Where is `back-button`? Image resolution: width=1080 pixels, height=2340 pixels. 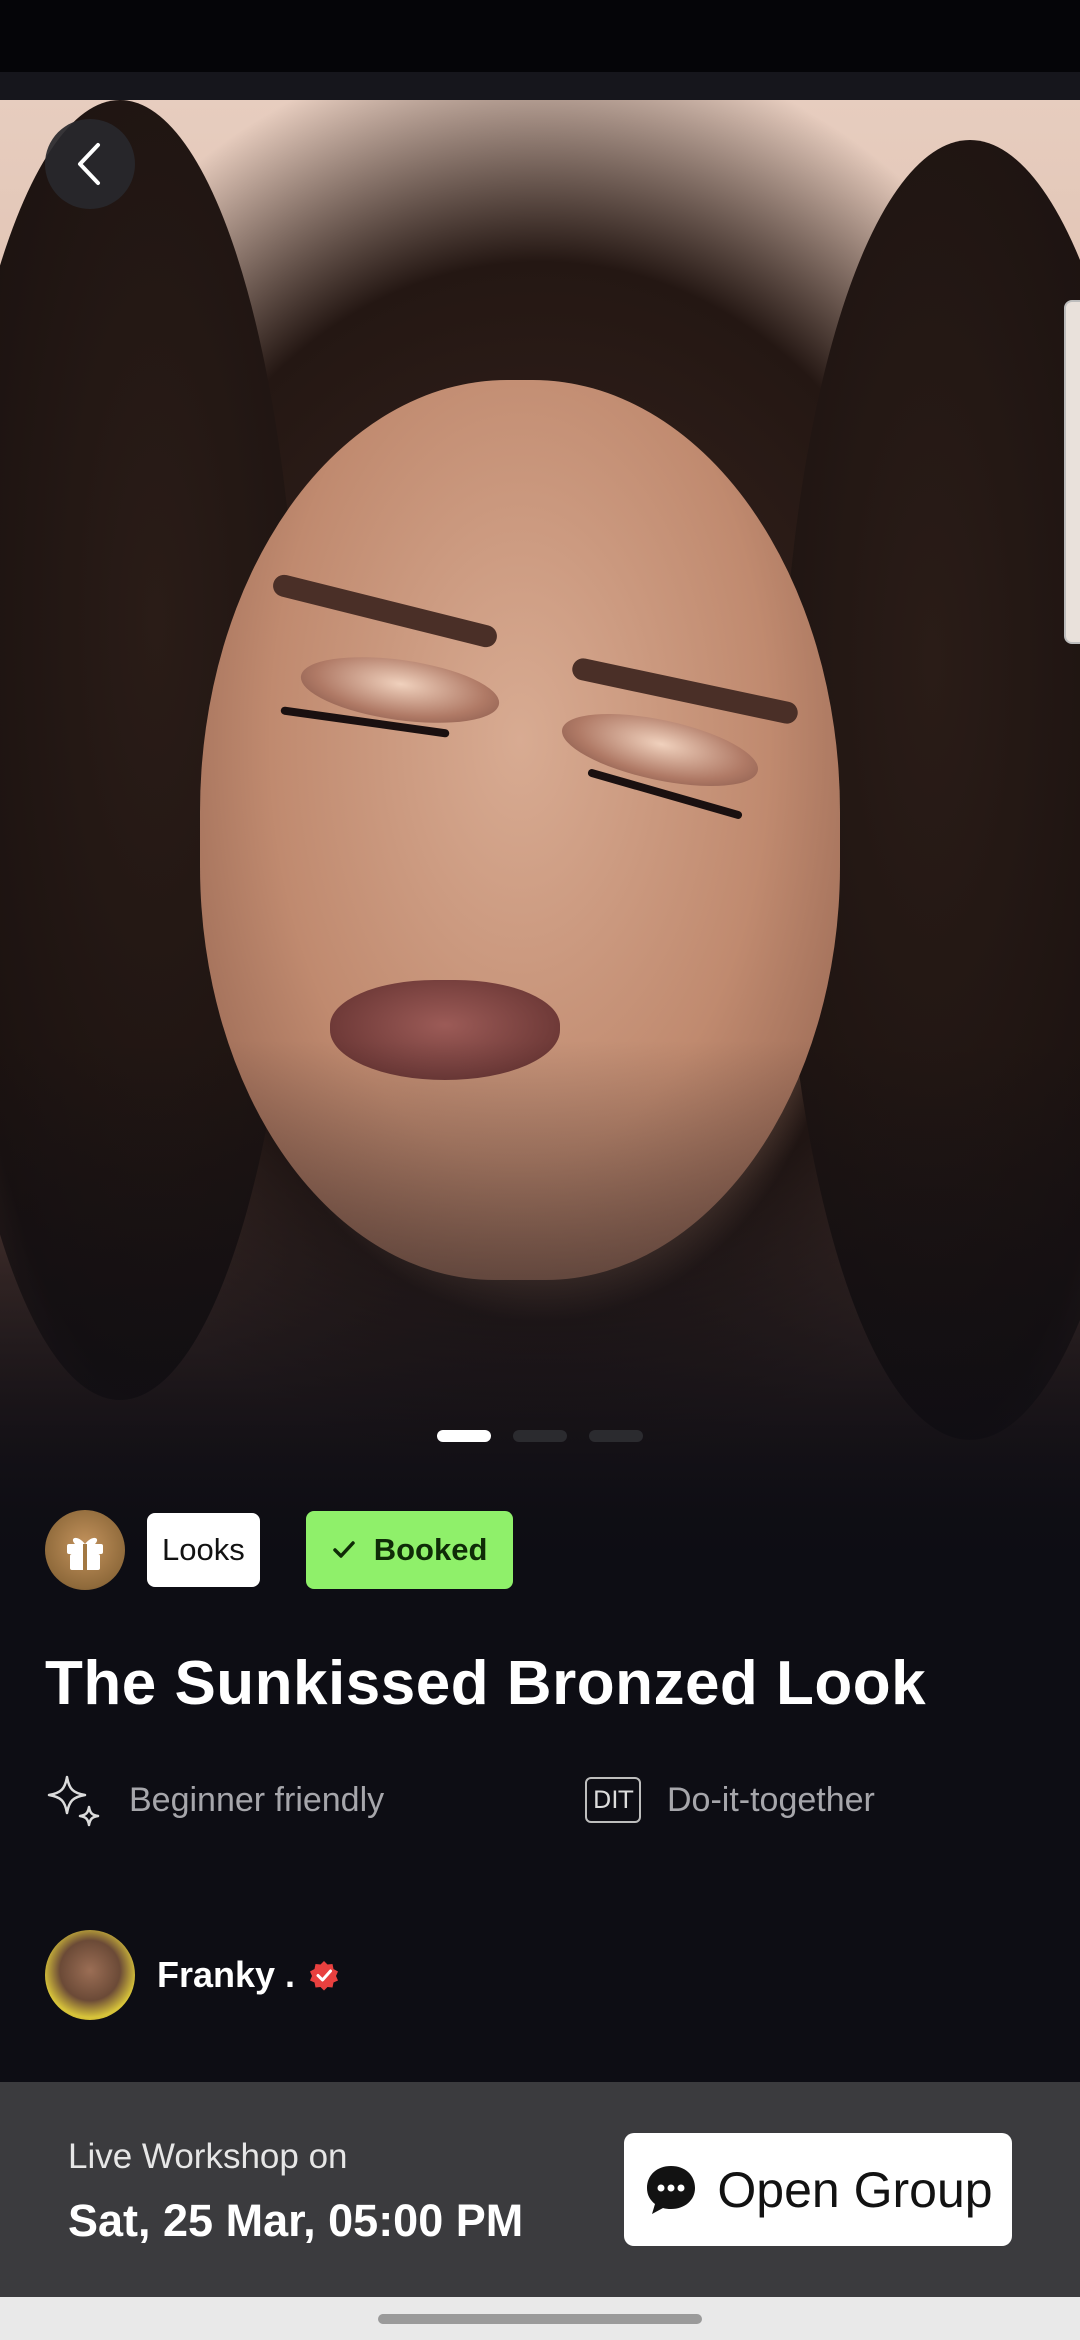 back-button is located at coordinates (90, 164).